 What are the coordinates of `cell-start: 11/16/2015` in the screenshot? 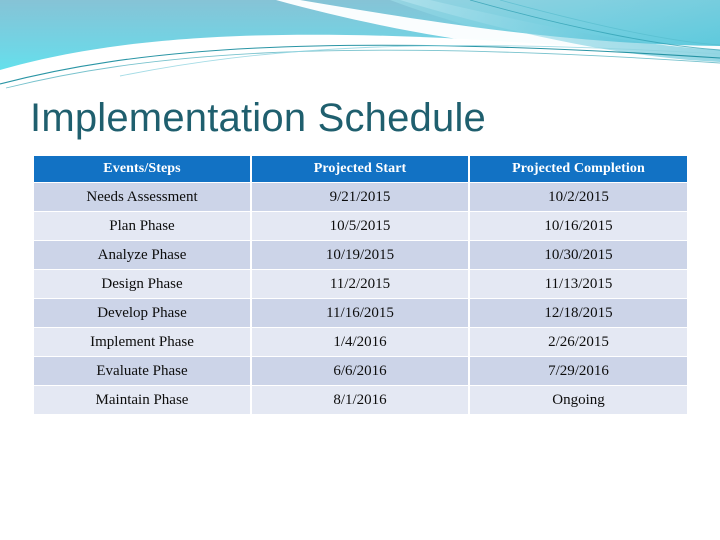 It's located at (360, 313).